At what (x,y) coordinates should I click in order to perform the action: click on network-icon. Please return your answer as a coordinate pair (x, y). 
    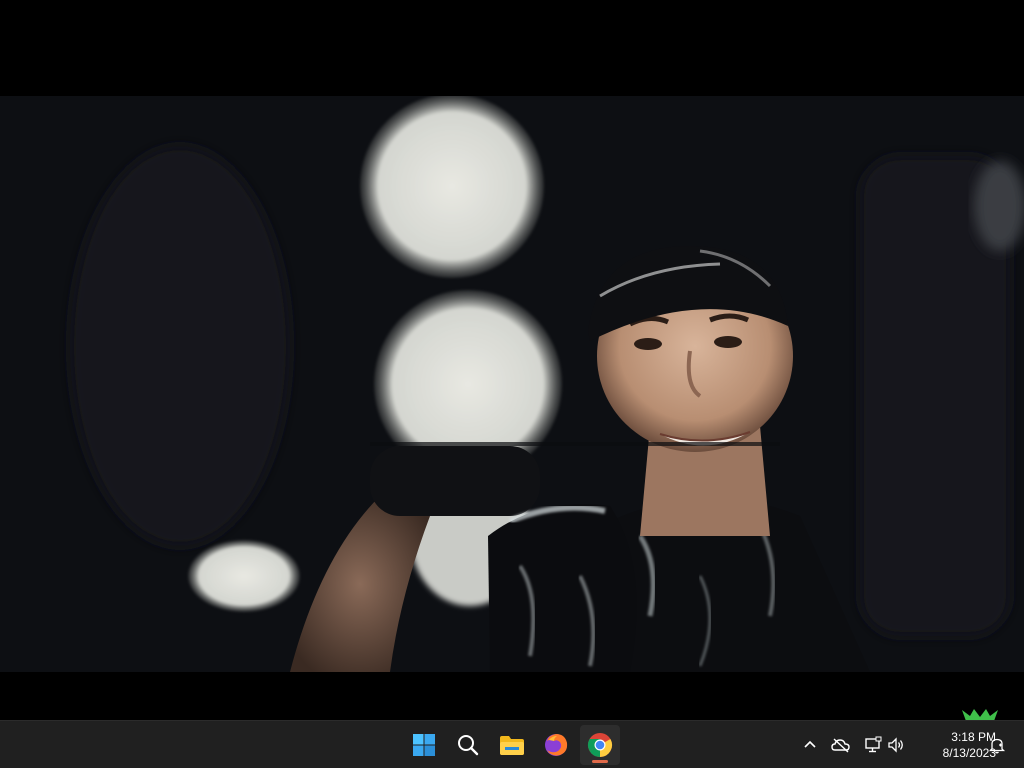
    Looking at the image, I should click on (873, 744).